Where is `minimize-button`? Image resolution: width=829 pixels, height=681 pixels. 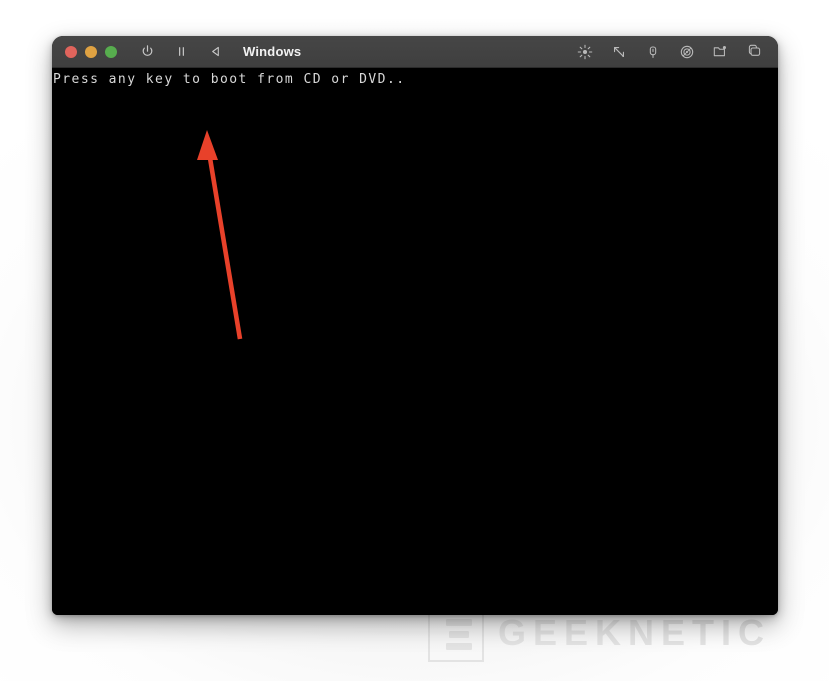 minimize-button is located at coordinates (91, 51).